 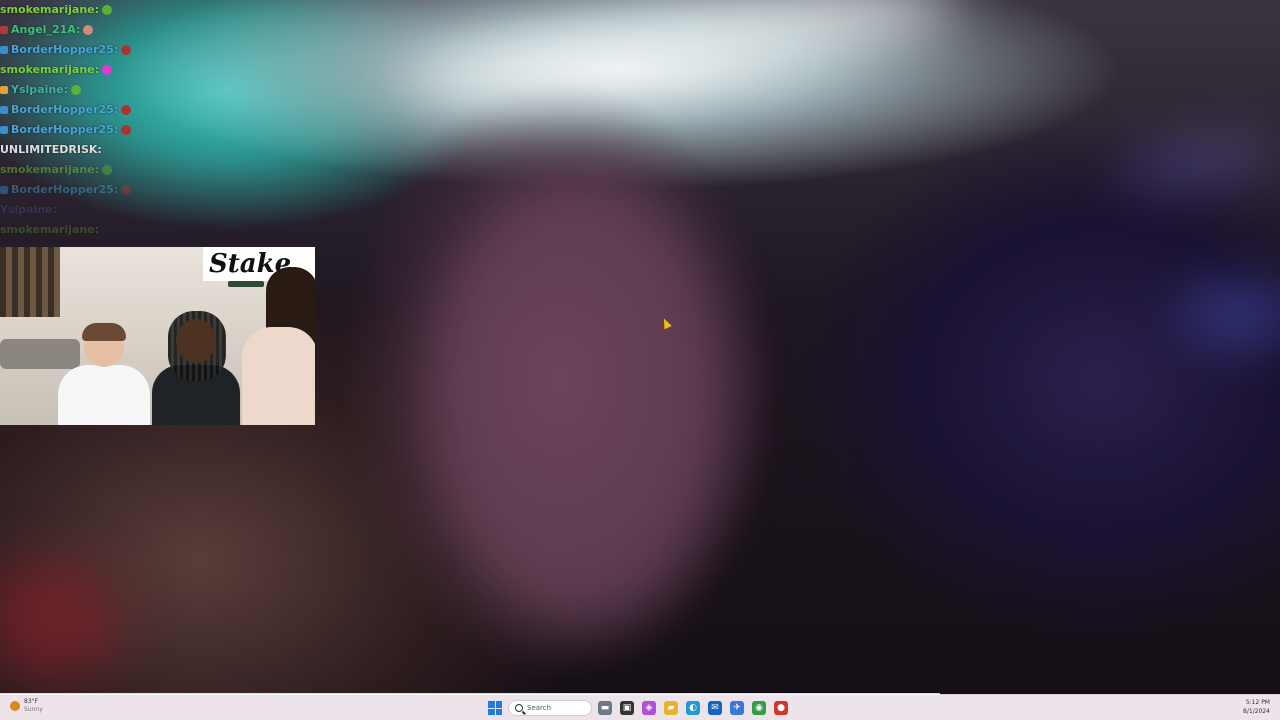 I want to click on weather-widget: 83°F Sunny, so click(x=26, y=706).